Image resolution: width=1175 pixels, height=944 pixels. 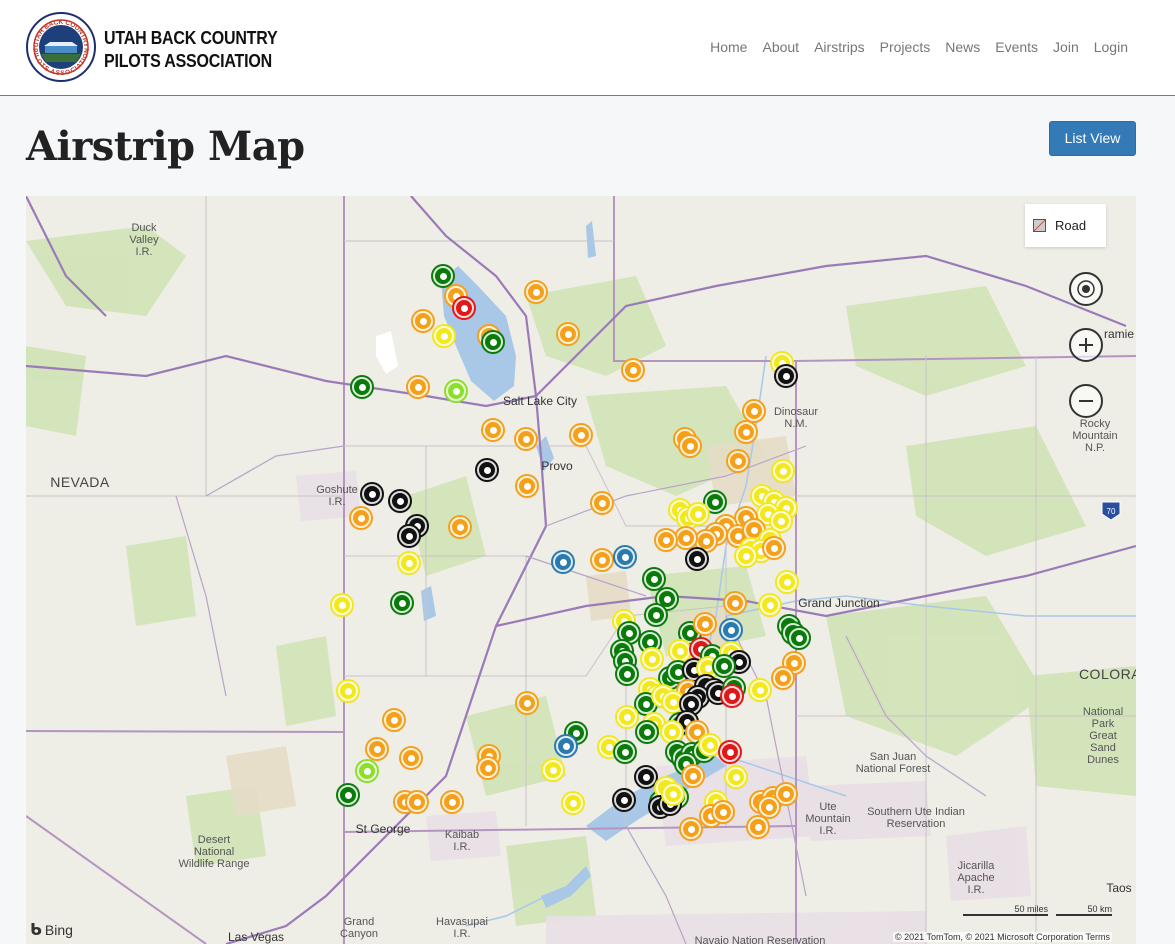 I want to click on nav-login: Login, so click(x=1107, y=47).